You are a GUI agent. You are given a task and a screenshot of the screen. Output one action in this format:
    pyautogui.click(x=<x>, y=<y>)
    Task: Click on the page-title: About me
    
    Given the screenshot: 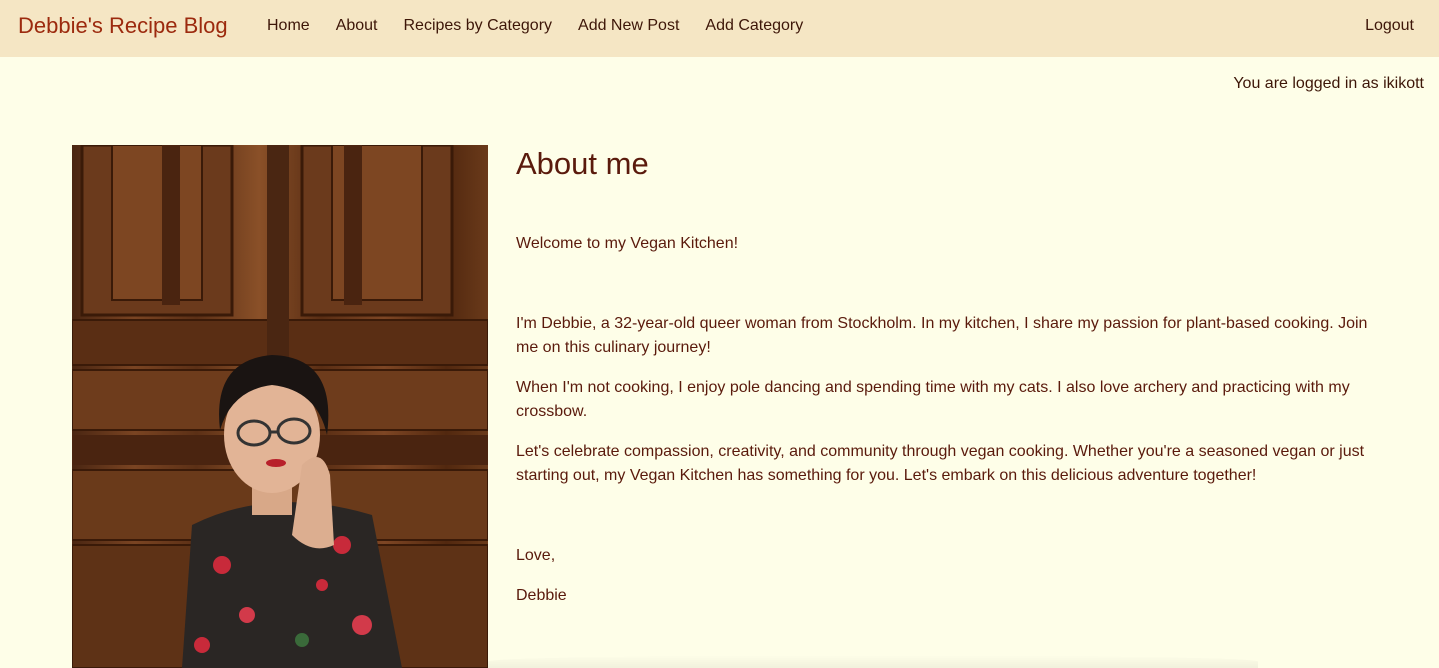 What is the action you would take?
    pyautogui.click(x=582, y=163)
    